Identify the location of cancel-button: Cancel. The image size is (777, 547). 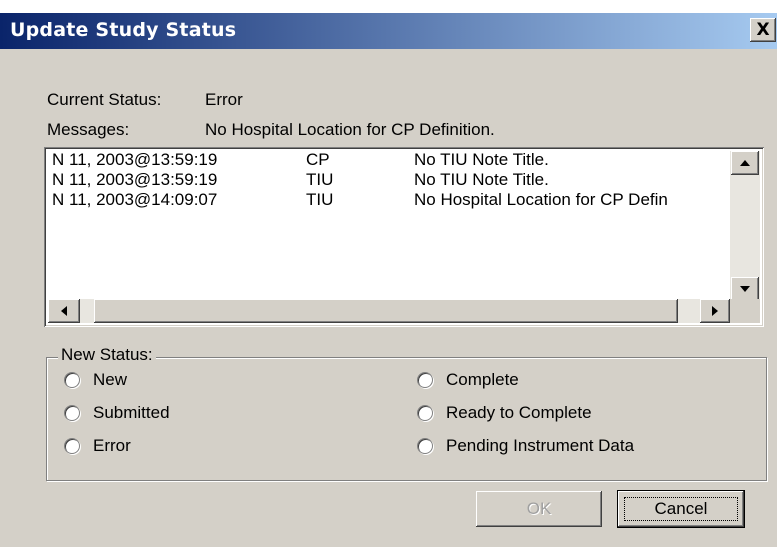
(681, 509).